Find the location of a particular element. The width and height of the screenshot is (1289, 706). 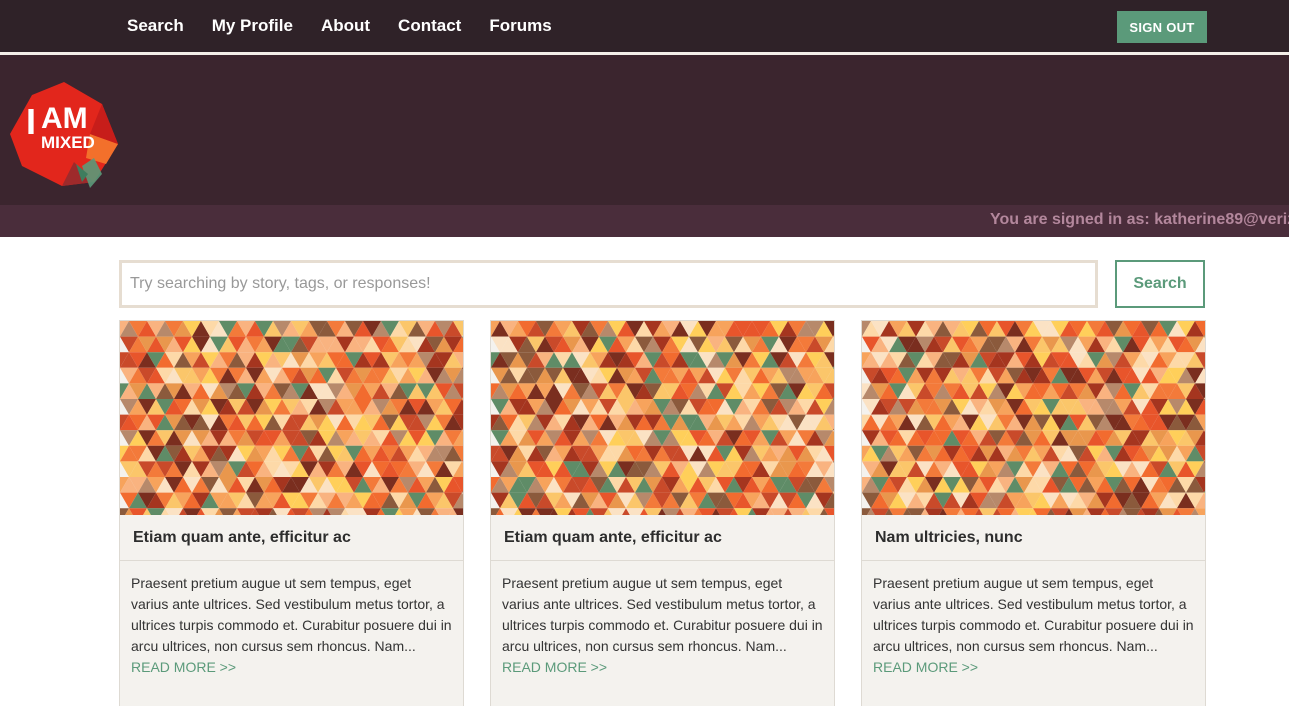

nav-link-forums: Forums is located at coordinates (520, 26).